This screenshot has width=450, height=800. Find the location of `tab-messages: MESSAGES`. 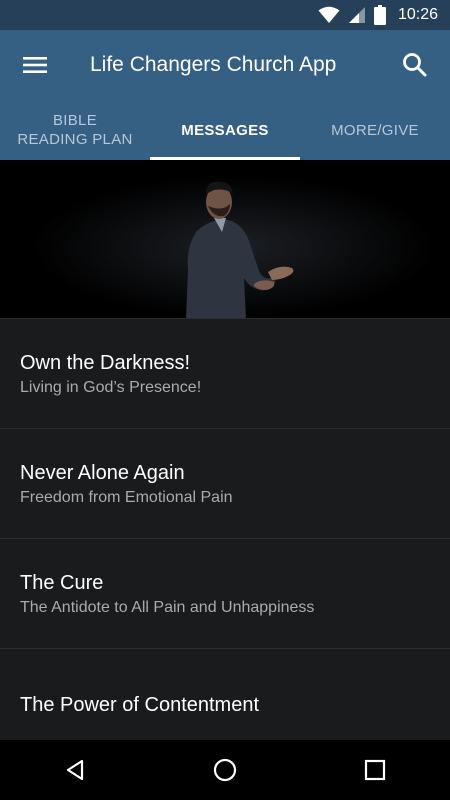

tab-messages: MESSAGES is located at coordinates (225, 130).